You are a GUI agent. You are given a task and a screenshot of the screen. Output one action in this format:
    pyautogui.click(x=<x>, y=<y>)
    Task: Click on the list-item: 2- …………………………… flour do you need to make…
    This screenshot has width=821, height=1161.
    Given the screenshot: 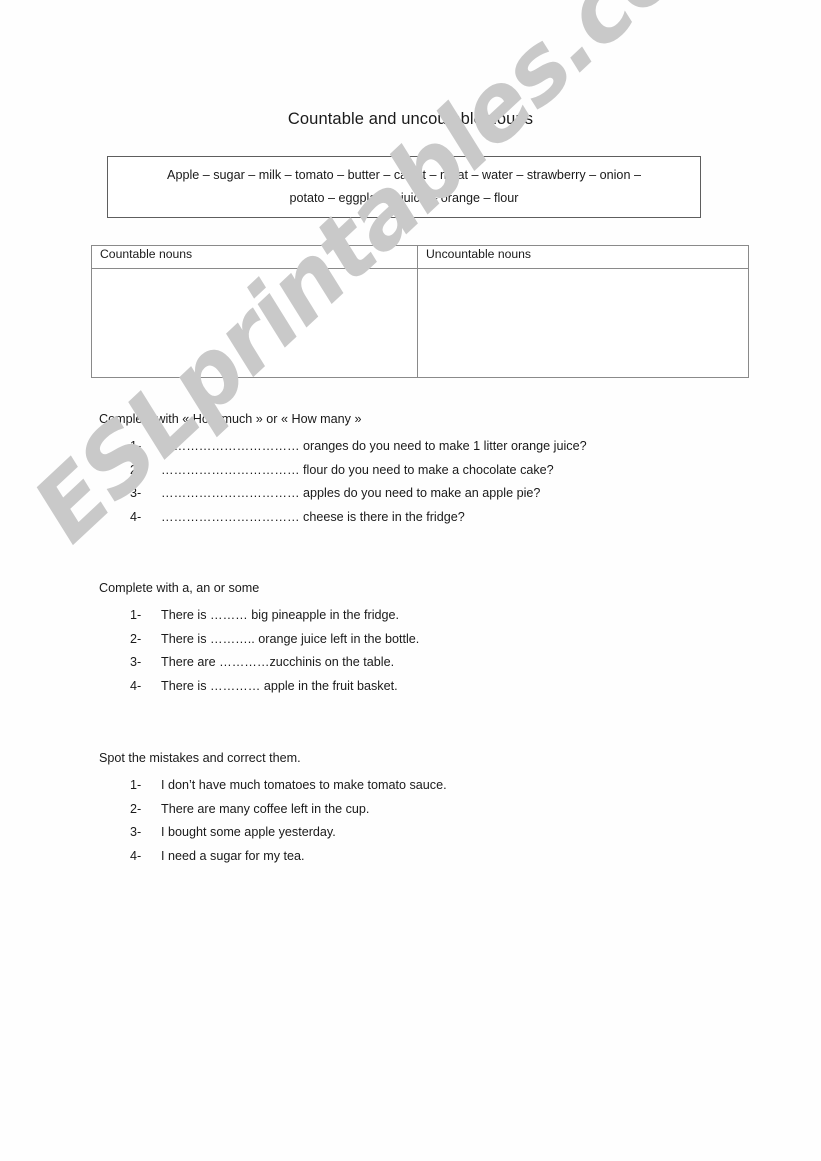 What is the action you would take?
    pyautogui.click(x=429, y=469)
    